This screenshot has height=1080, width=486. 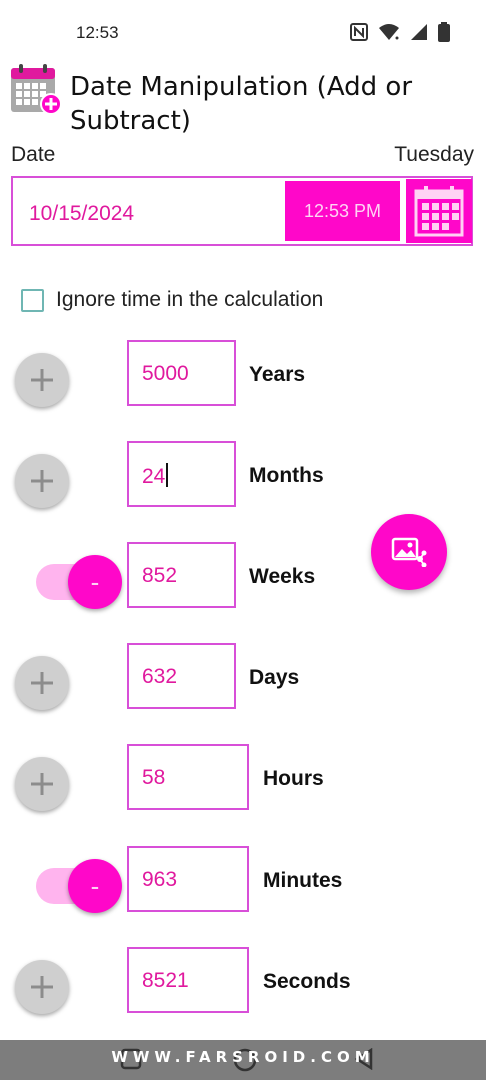 What do you see at coordinates (188, 879) in the screenshot?
I see `minutes-input: 963` at bounding box center [188, 879].